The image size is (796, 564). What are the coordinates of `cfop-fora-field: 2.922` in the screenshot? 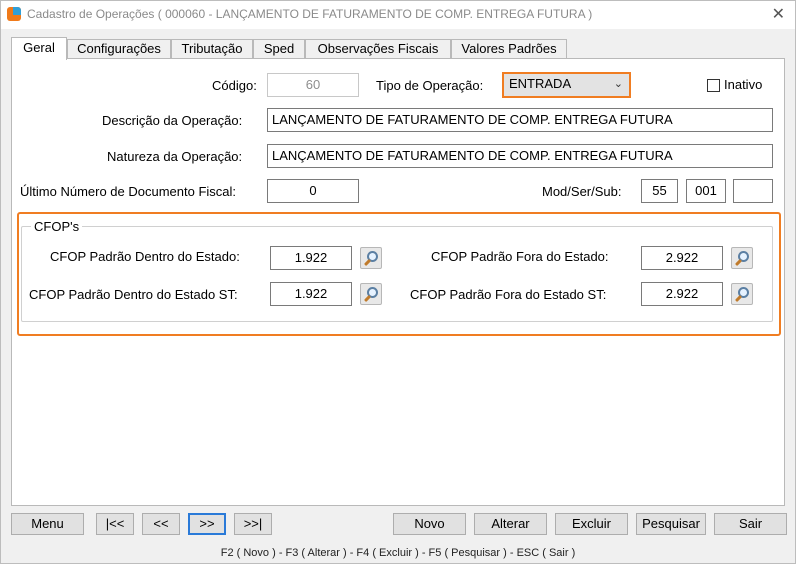 It's located at (682, 258).